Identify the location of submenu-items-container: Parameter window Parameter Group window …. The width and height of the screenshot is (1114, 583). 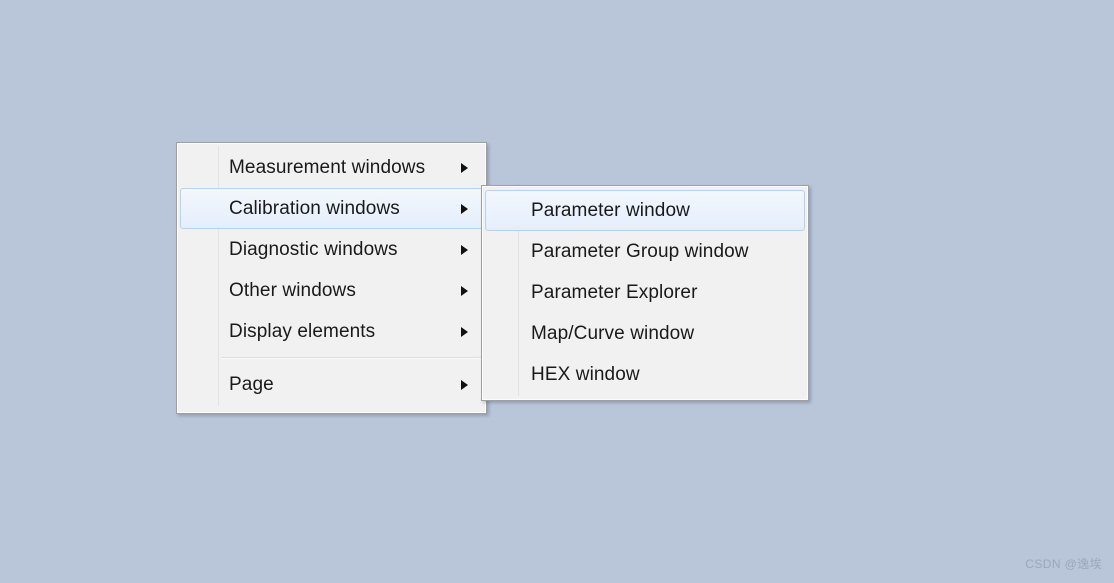
(645, 292).